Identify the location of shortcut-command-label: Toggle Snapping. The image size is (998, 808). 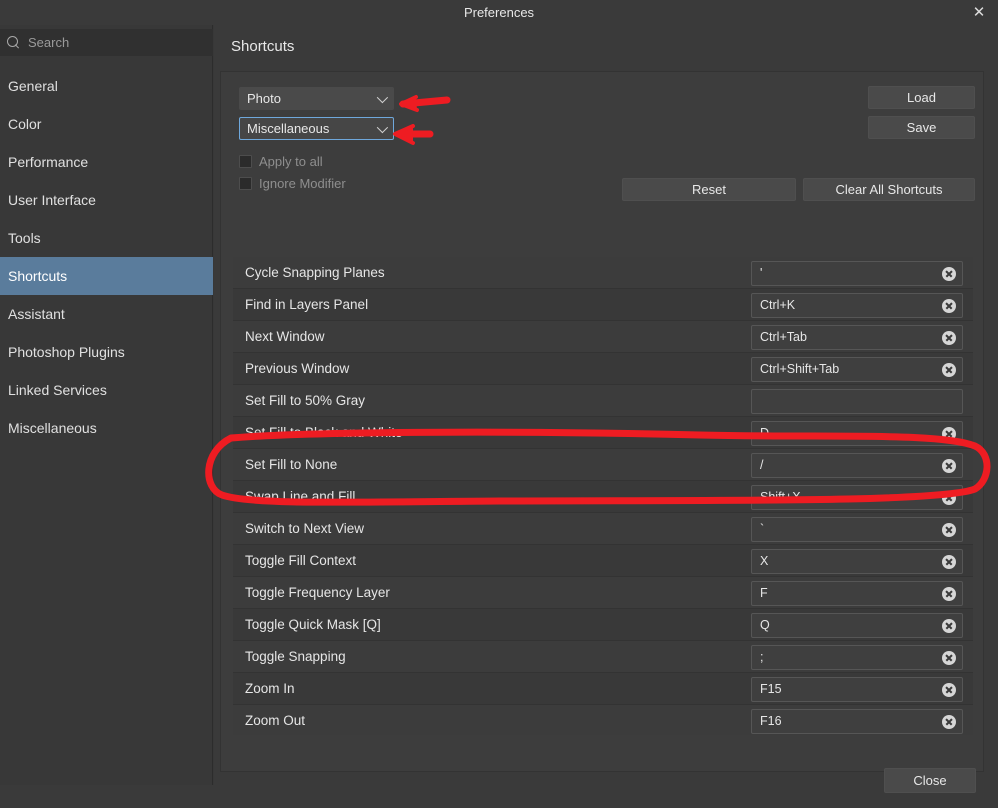
(295, 656).